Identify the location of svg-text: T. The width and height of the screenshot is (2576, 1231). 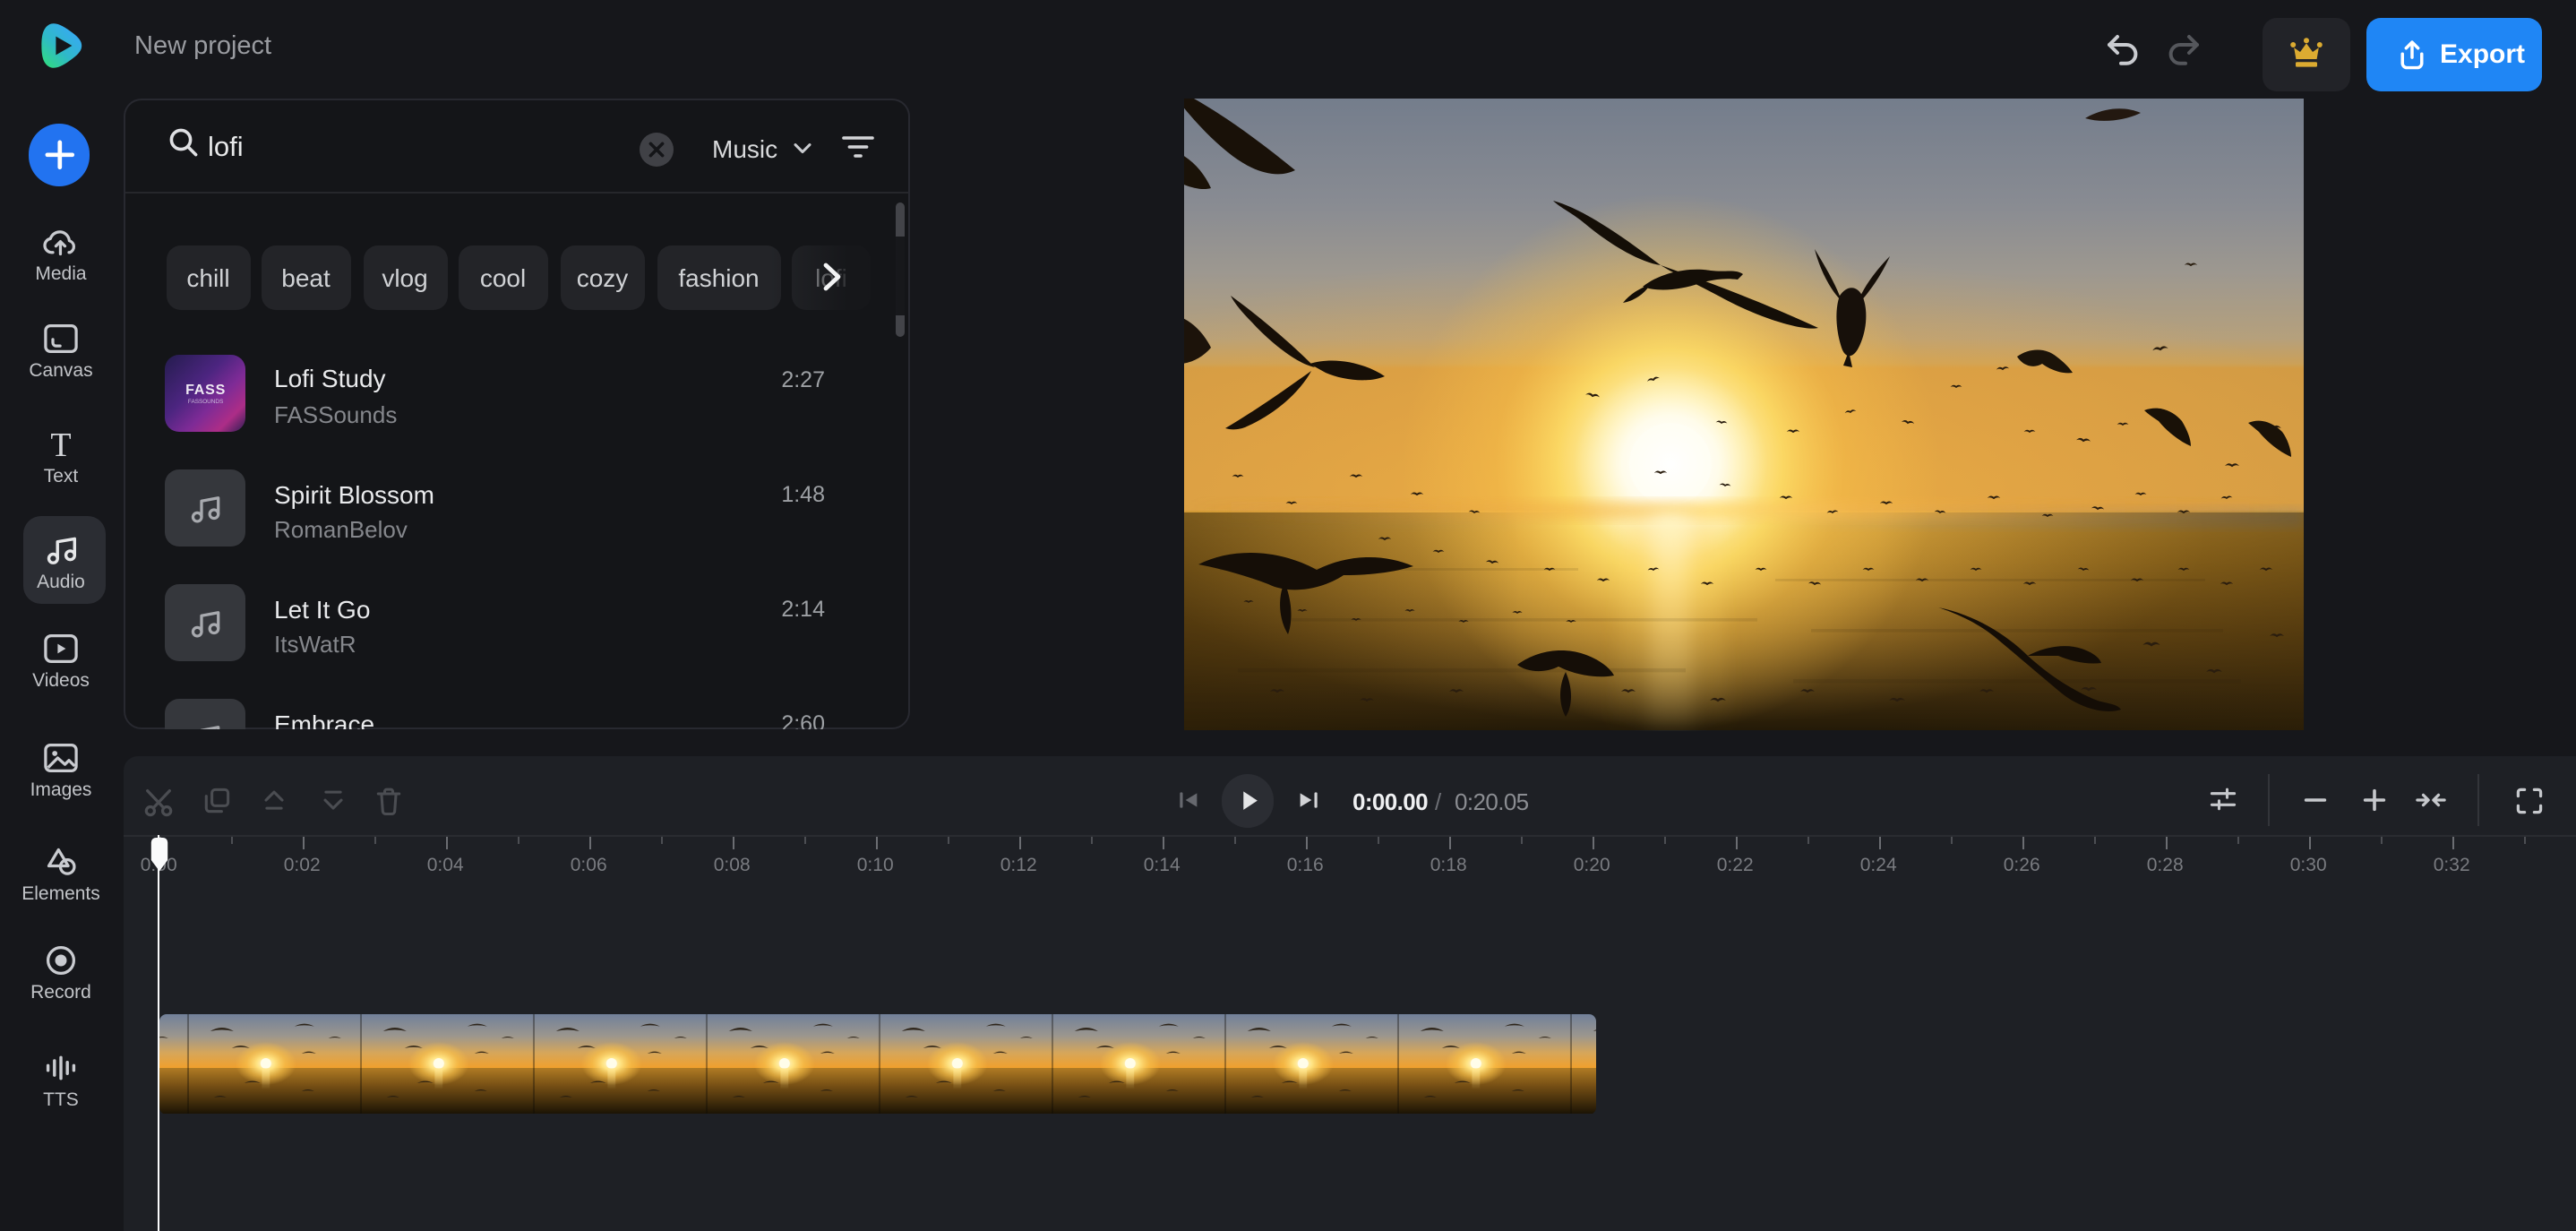
(60, 444).